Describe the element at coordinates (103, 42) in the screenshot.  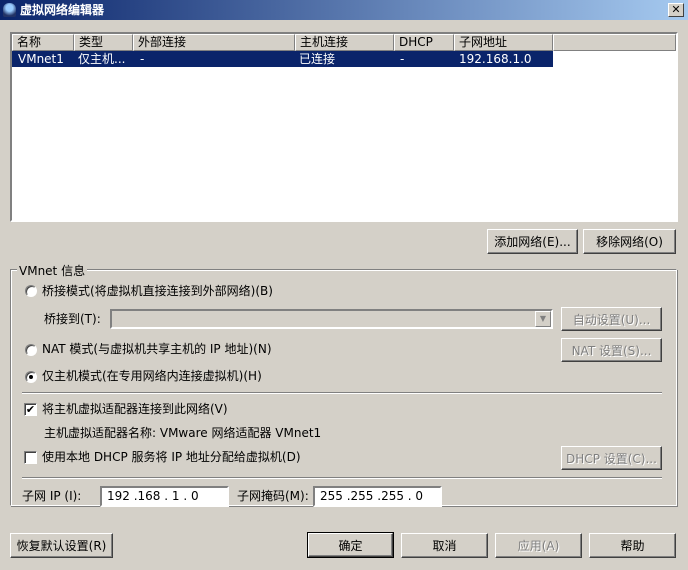
I see `column-header-type: 类型` at that location.